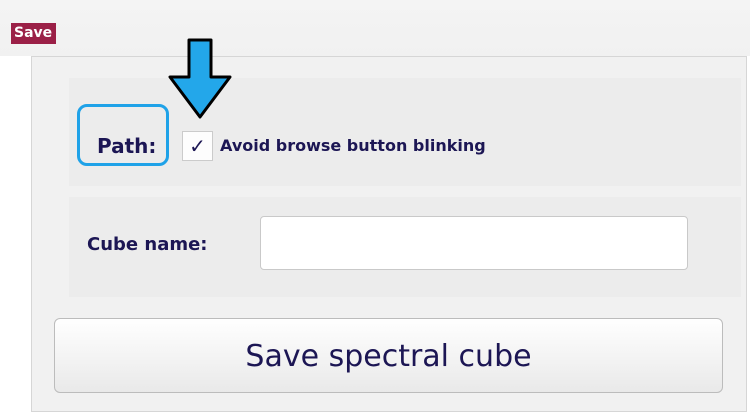 The image size is (750, 419). Describe the element at coordinates (147, 244) in the screenshot. I see `cube-name-label: Cube name:` at that location.